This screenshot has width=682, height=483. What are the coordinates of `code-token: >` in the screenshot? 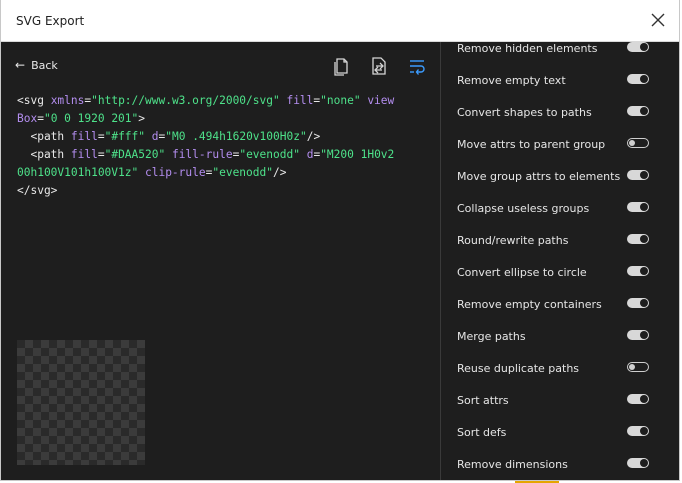 It's located at (142, 118).